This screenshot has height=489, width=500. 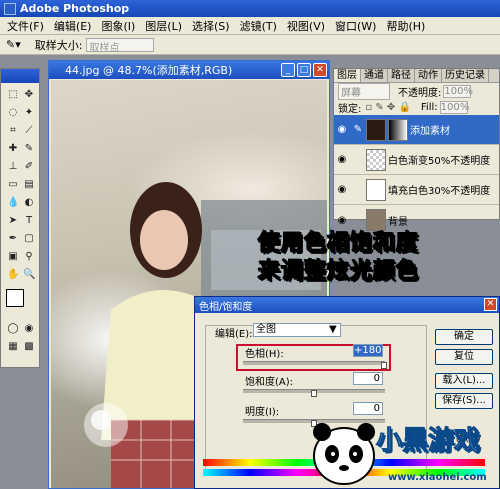 What do you see at coordinates (314, 393) in the screenshot?
I see `saturation-slider-thumb` at bounding box center [314, 393].